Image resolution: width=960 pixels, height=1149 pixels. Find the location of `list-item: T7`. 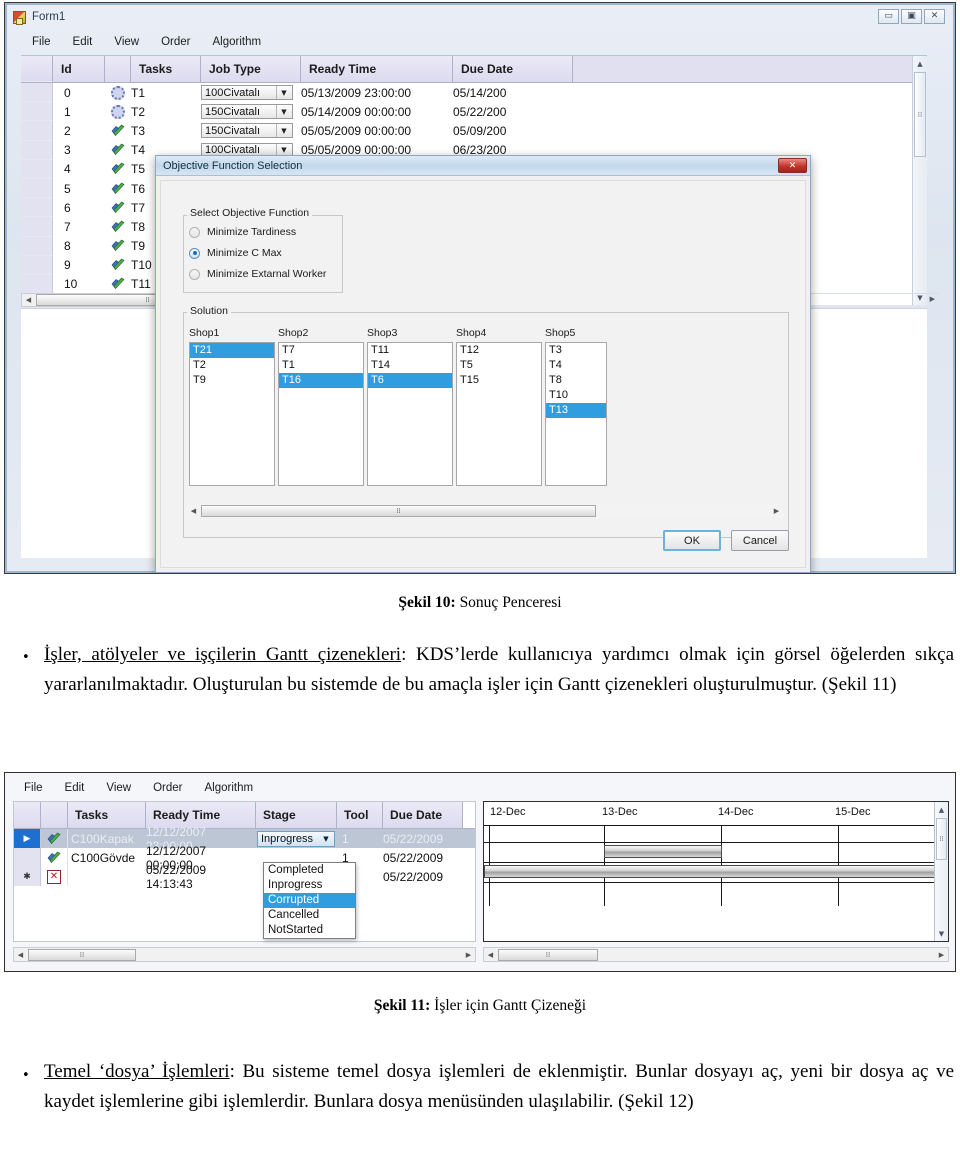

list-item: T7 is located at coordinates (321, 350).